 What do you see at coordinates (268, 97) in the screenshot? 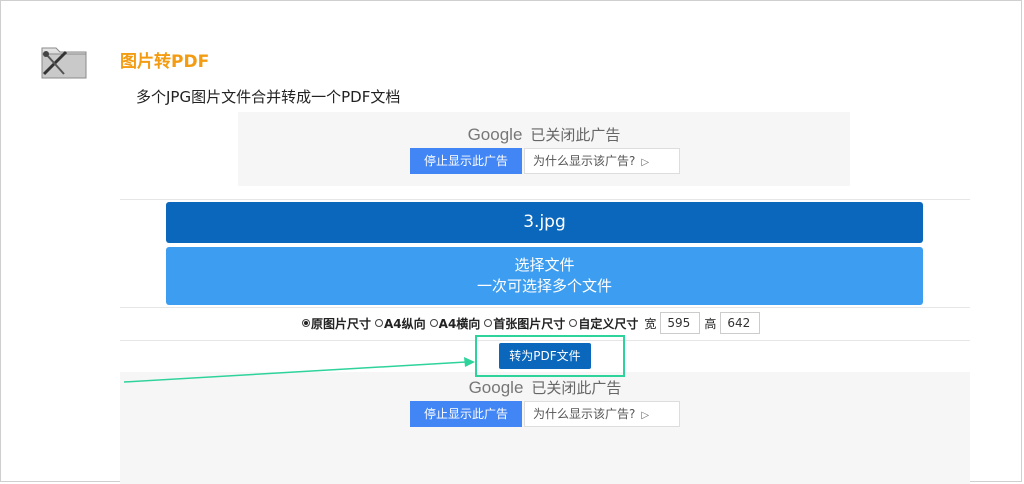
I see `page-subtitle: 多个JPG图片文件合并转成一个PDF文档` at bounding box center [268, 97].